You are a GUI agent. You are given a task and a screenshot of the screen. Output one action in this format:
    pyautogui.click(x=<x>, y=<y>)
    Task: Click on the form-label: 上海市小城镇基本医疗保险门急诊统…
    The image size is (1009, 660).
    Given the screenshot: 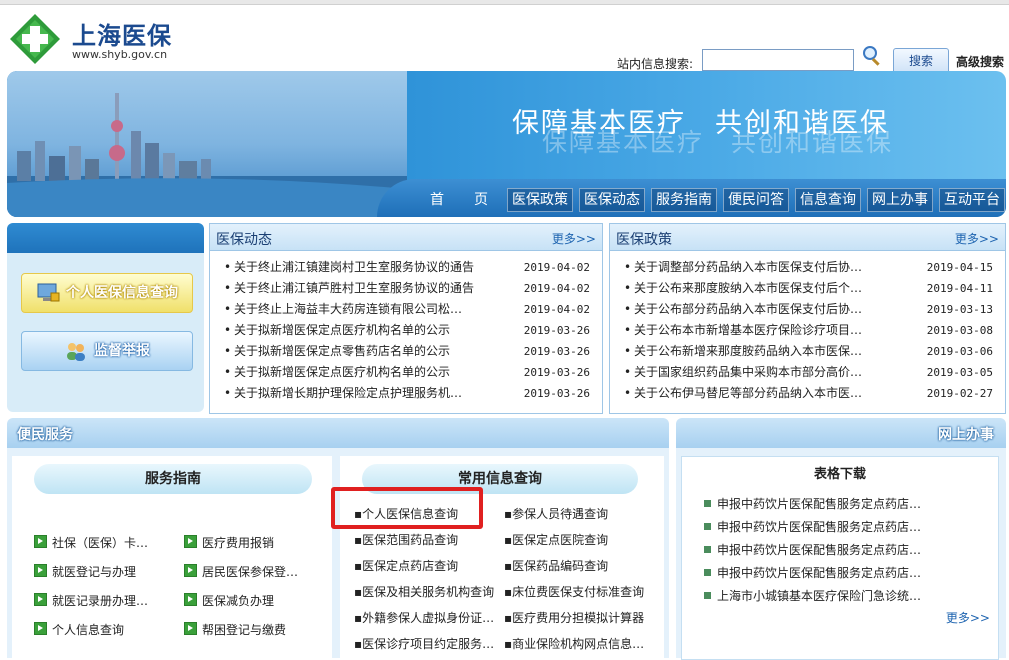 What is the action you would take?
    pyautogui.click(x=819, y=596)
    